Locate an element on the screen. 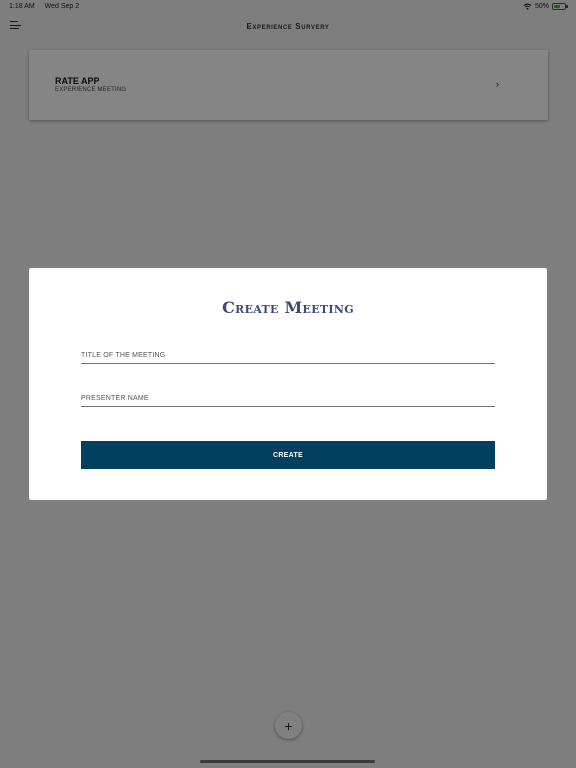 The image size is (576, 768). meeting-title-input is located at coordinates (288, 355).